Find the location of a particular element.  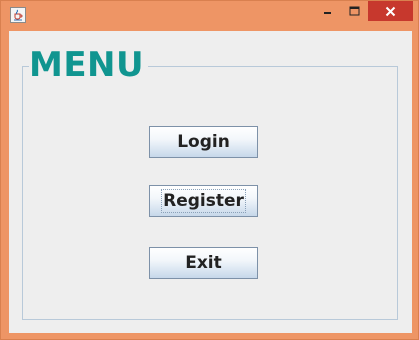

minimize-button is located at coordinates (328, 11).